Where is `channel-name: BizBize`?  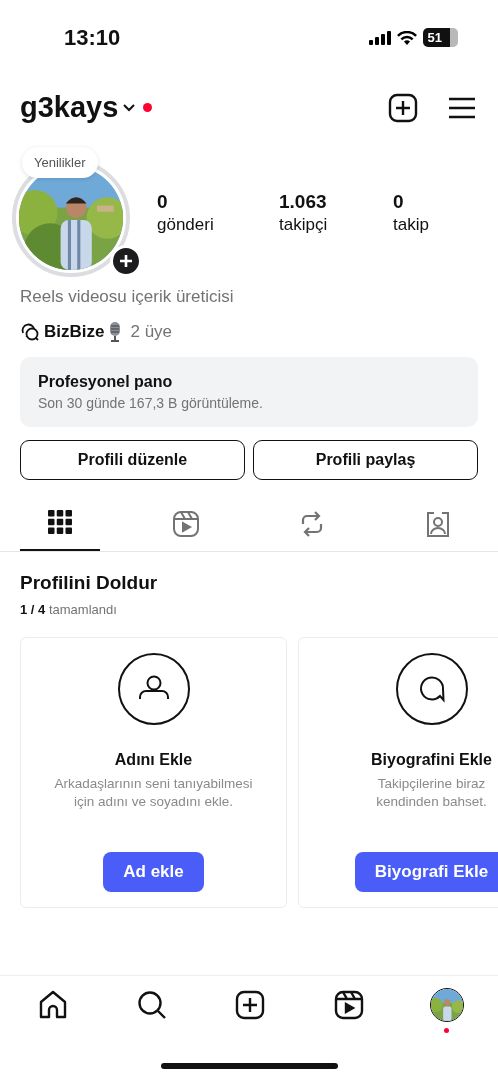
channel-name: BizBize is located at coordinates (74, 332).